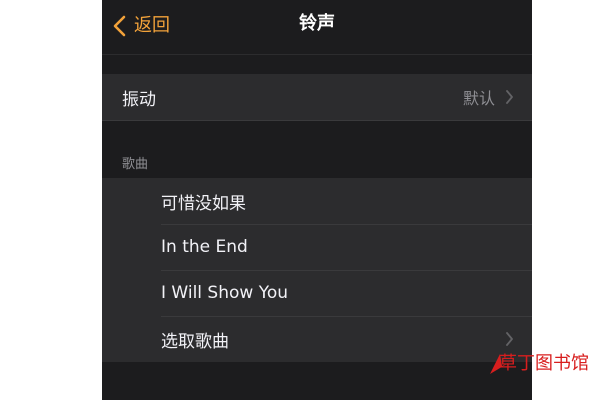 This screenshot has height=400, width=600. Describe the element at coordinates (225, 293) in the screenshot. I see `song-label: I Will Show You` at that location.